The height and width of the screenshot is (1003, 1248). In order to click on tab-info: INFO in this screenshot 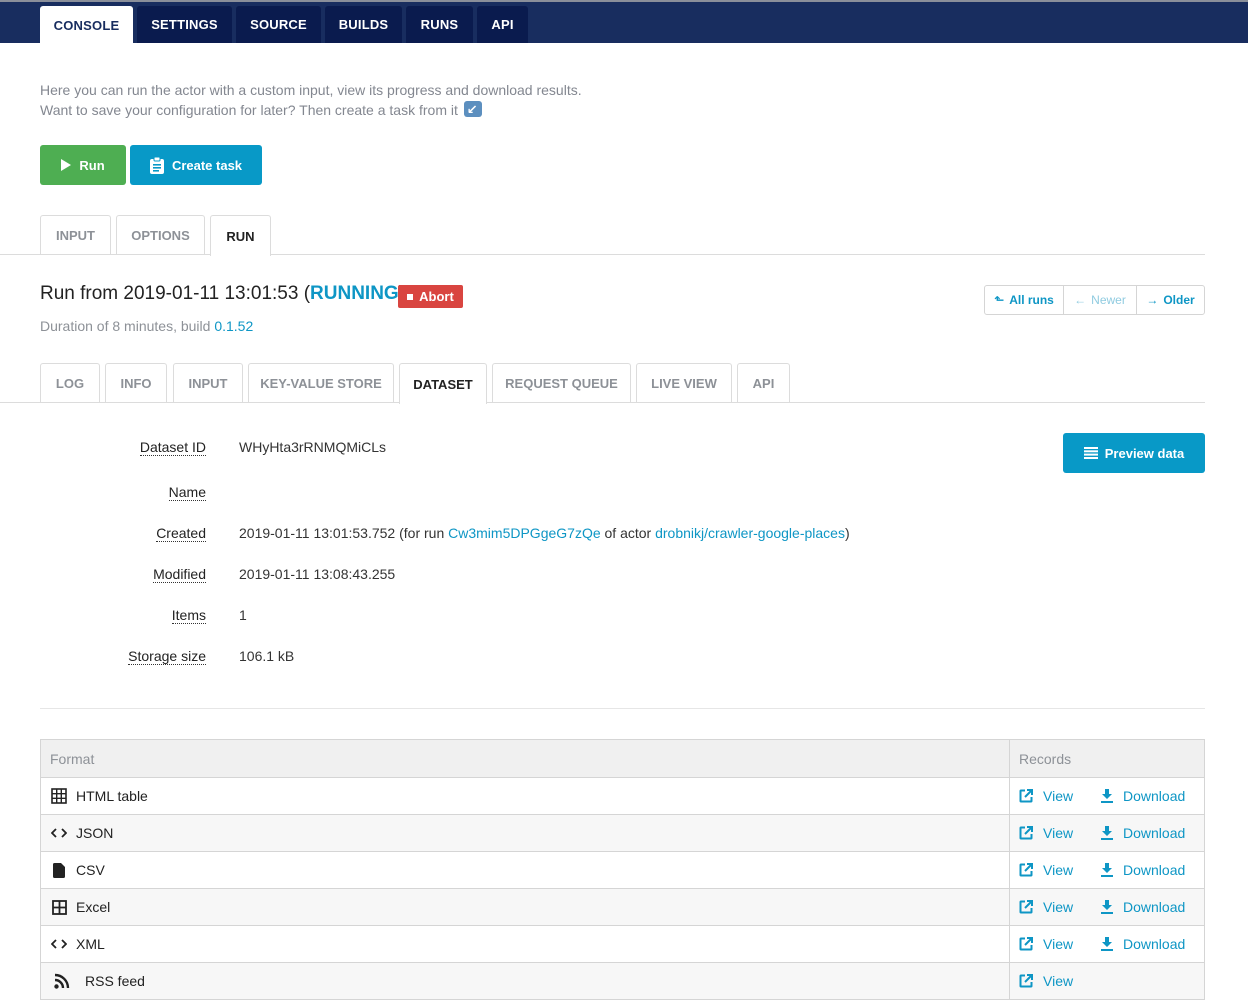, I will do `click(136, 383)`.